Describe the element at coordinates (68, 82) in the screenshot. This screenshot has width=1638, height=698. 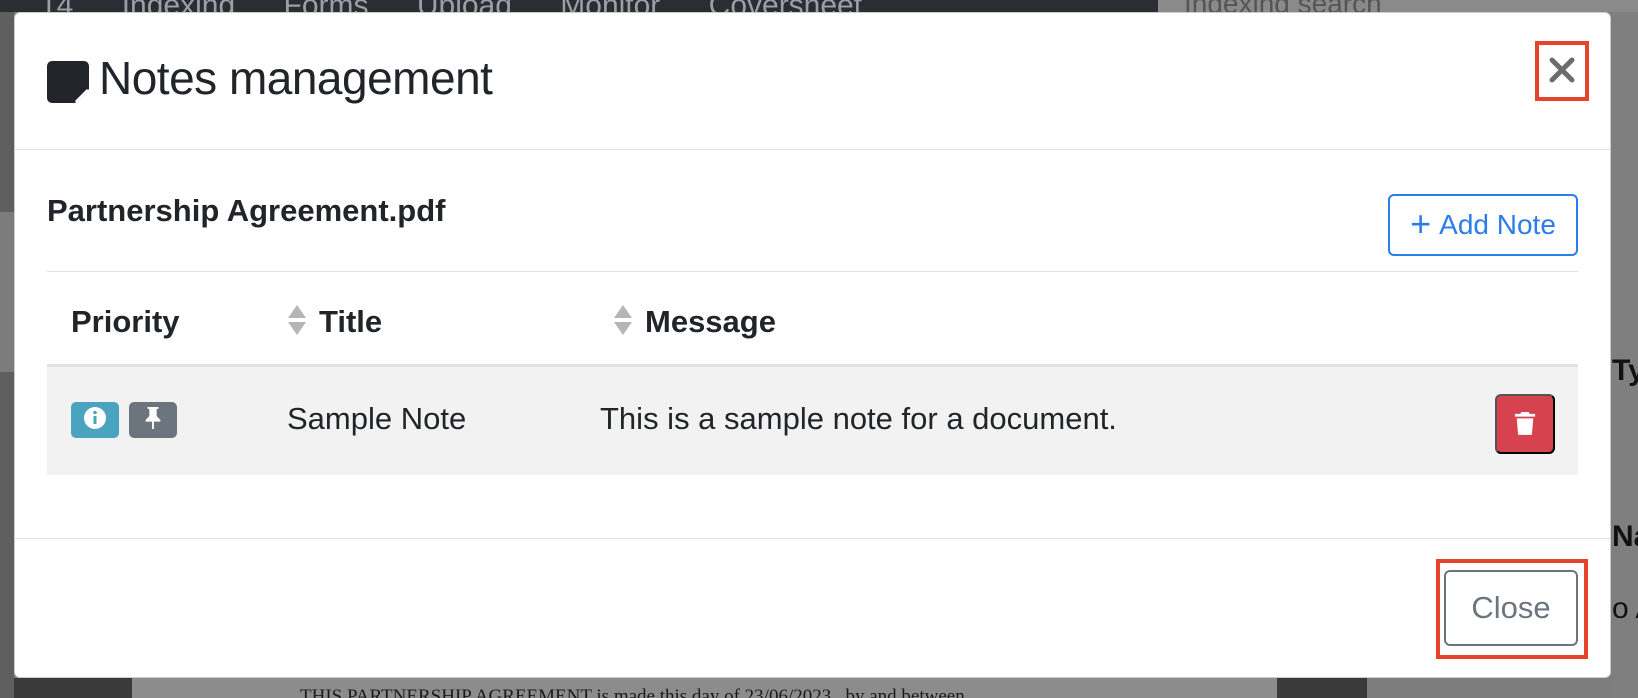
I see `sticky-note-icon` at that location.